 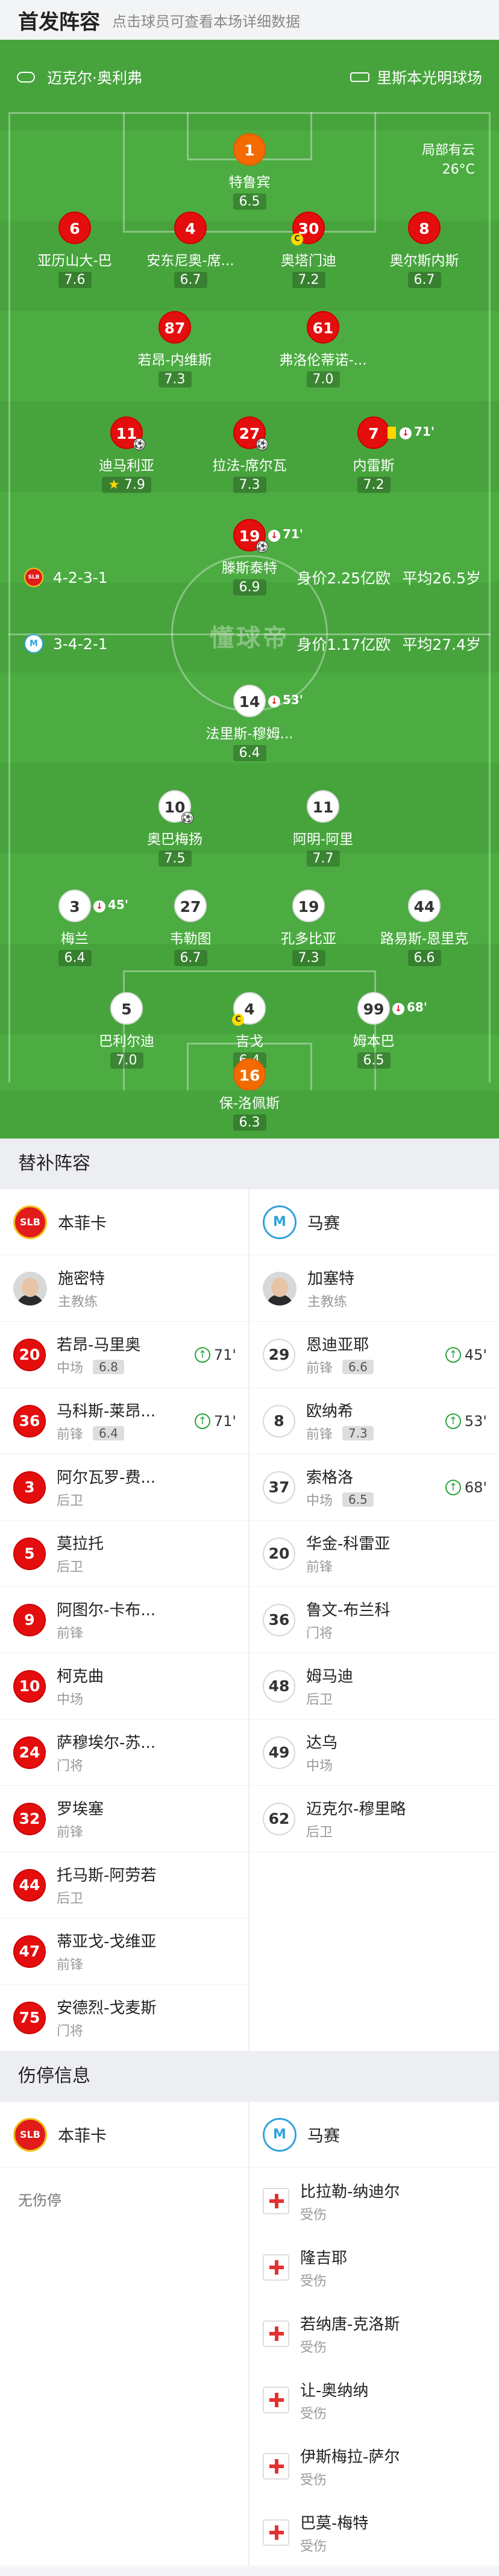 I want to click on player-card: 1 特鲁宾 6.5, so click(x=249, y=171).